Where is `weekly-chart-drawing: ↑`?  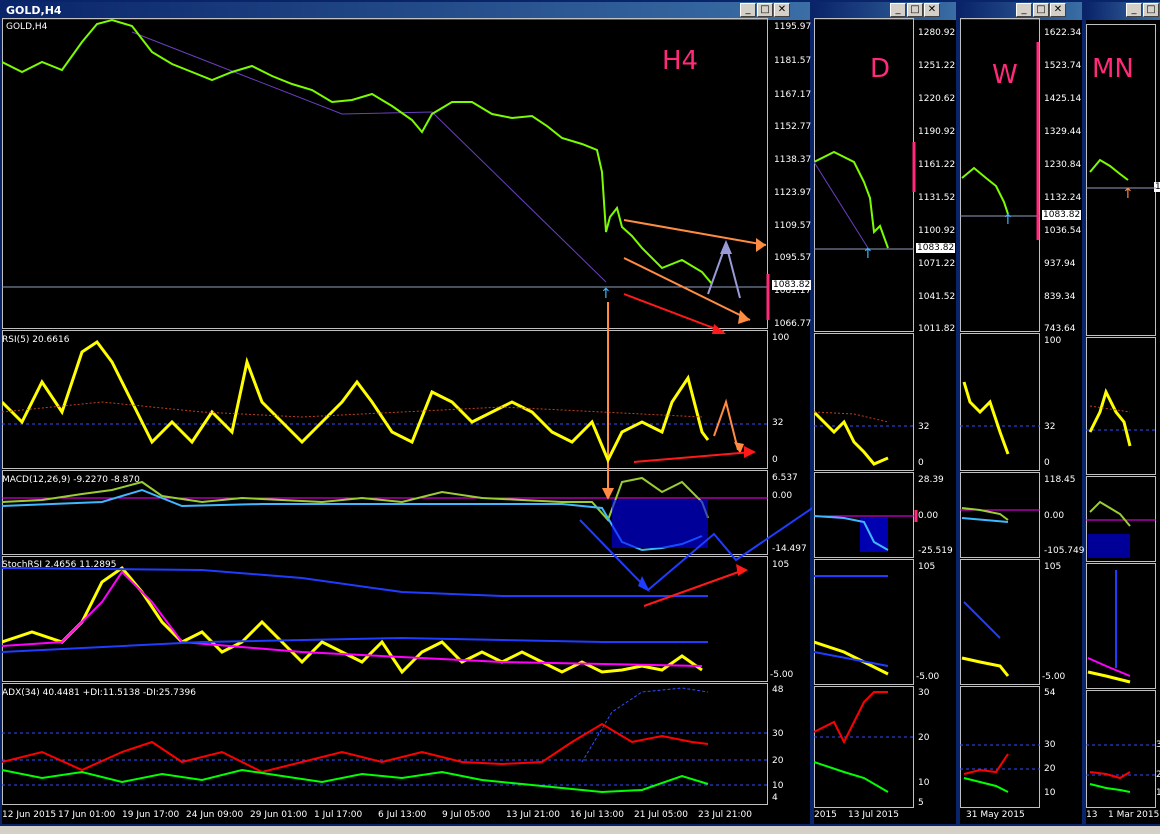
weekly-chart-drawing: ↑ is located at coordinates (1023, 415).